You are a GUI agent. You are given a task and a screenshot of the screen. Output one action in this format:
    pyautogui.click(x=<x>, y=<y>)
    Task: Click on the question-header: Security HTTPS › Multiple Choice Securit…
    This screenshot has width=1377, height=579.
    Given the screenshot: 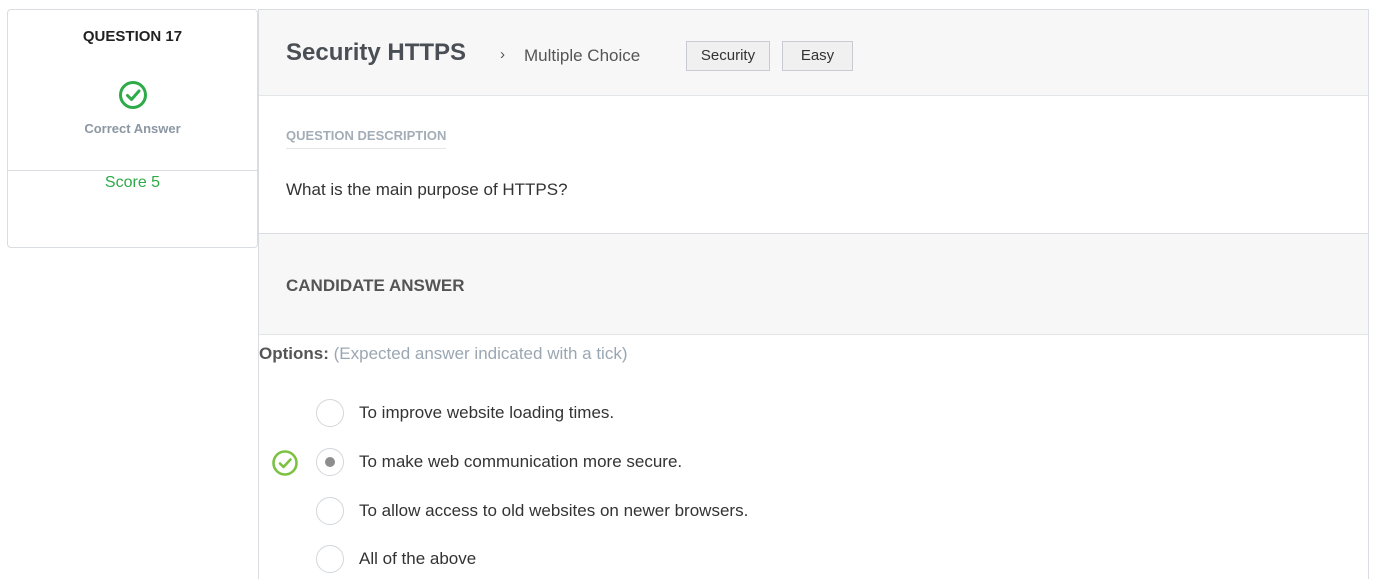 What is the action you would take?
    pyautogui.click(x=813, y=53)
    